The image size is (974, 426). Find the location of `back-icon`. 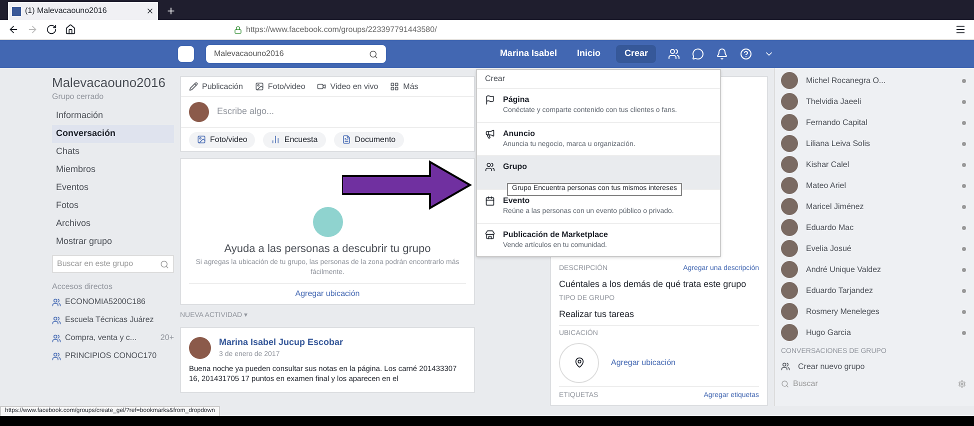

back-icon is located at coordinates (13, 29).